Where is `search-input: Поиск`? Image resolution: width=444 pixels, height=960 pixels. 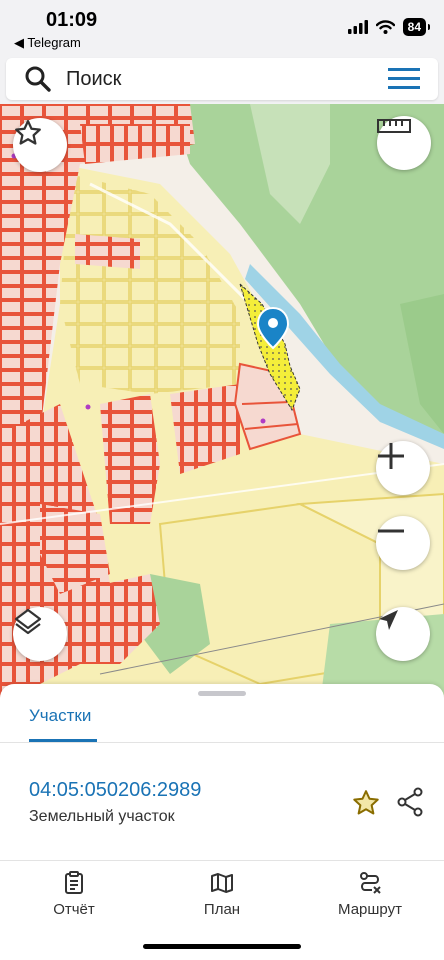
search-input: Поиск is located at coordinates (93, 79).